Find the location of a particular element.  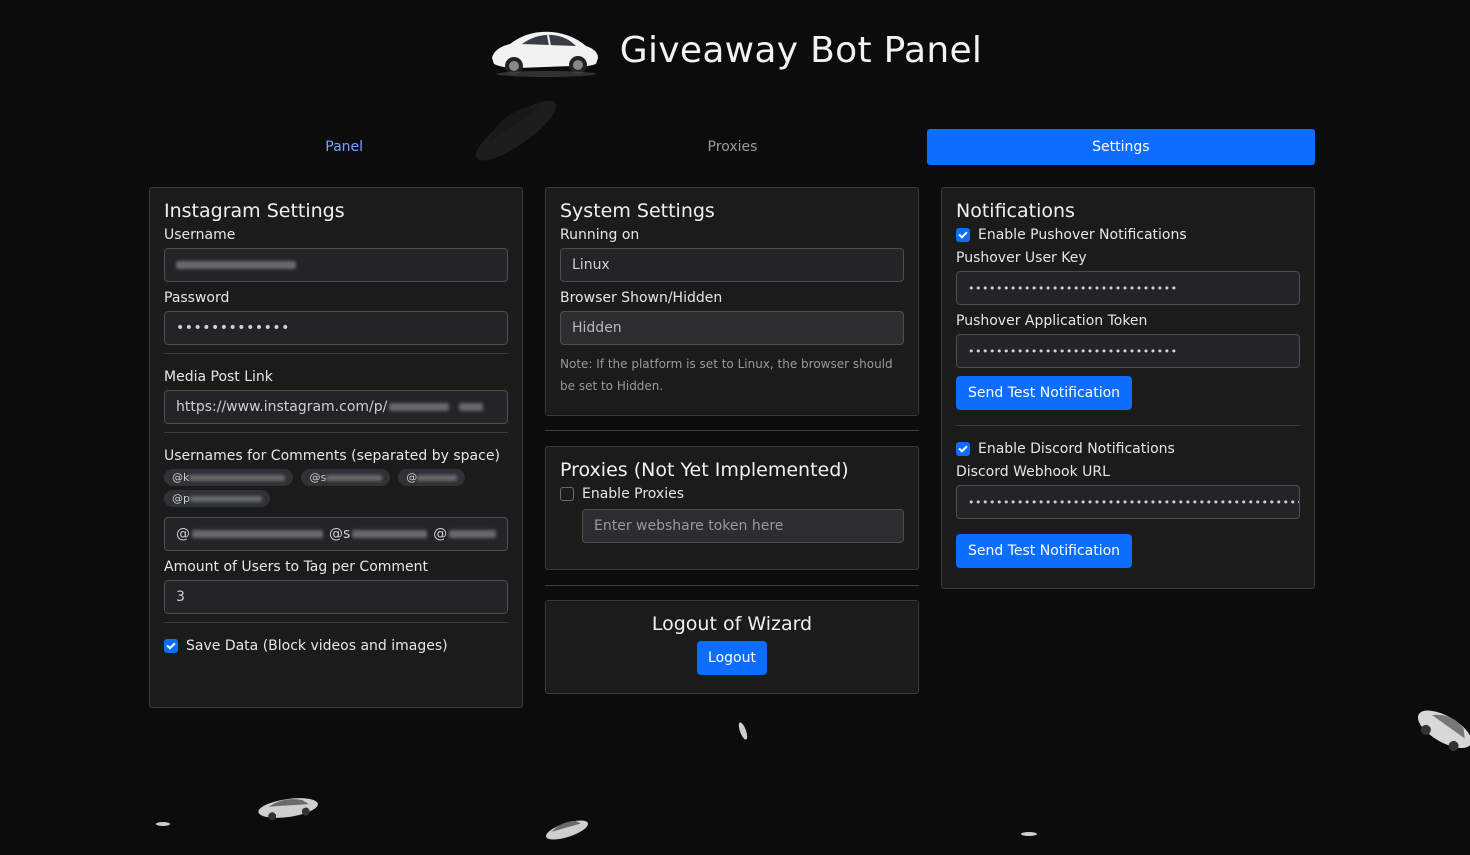

tab-proxies: Proxies is located at coordinates (732, 147).